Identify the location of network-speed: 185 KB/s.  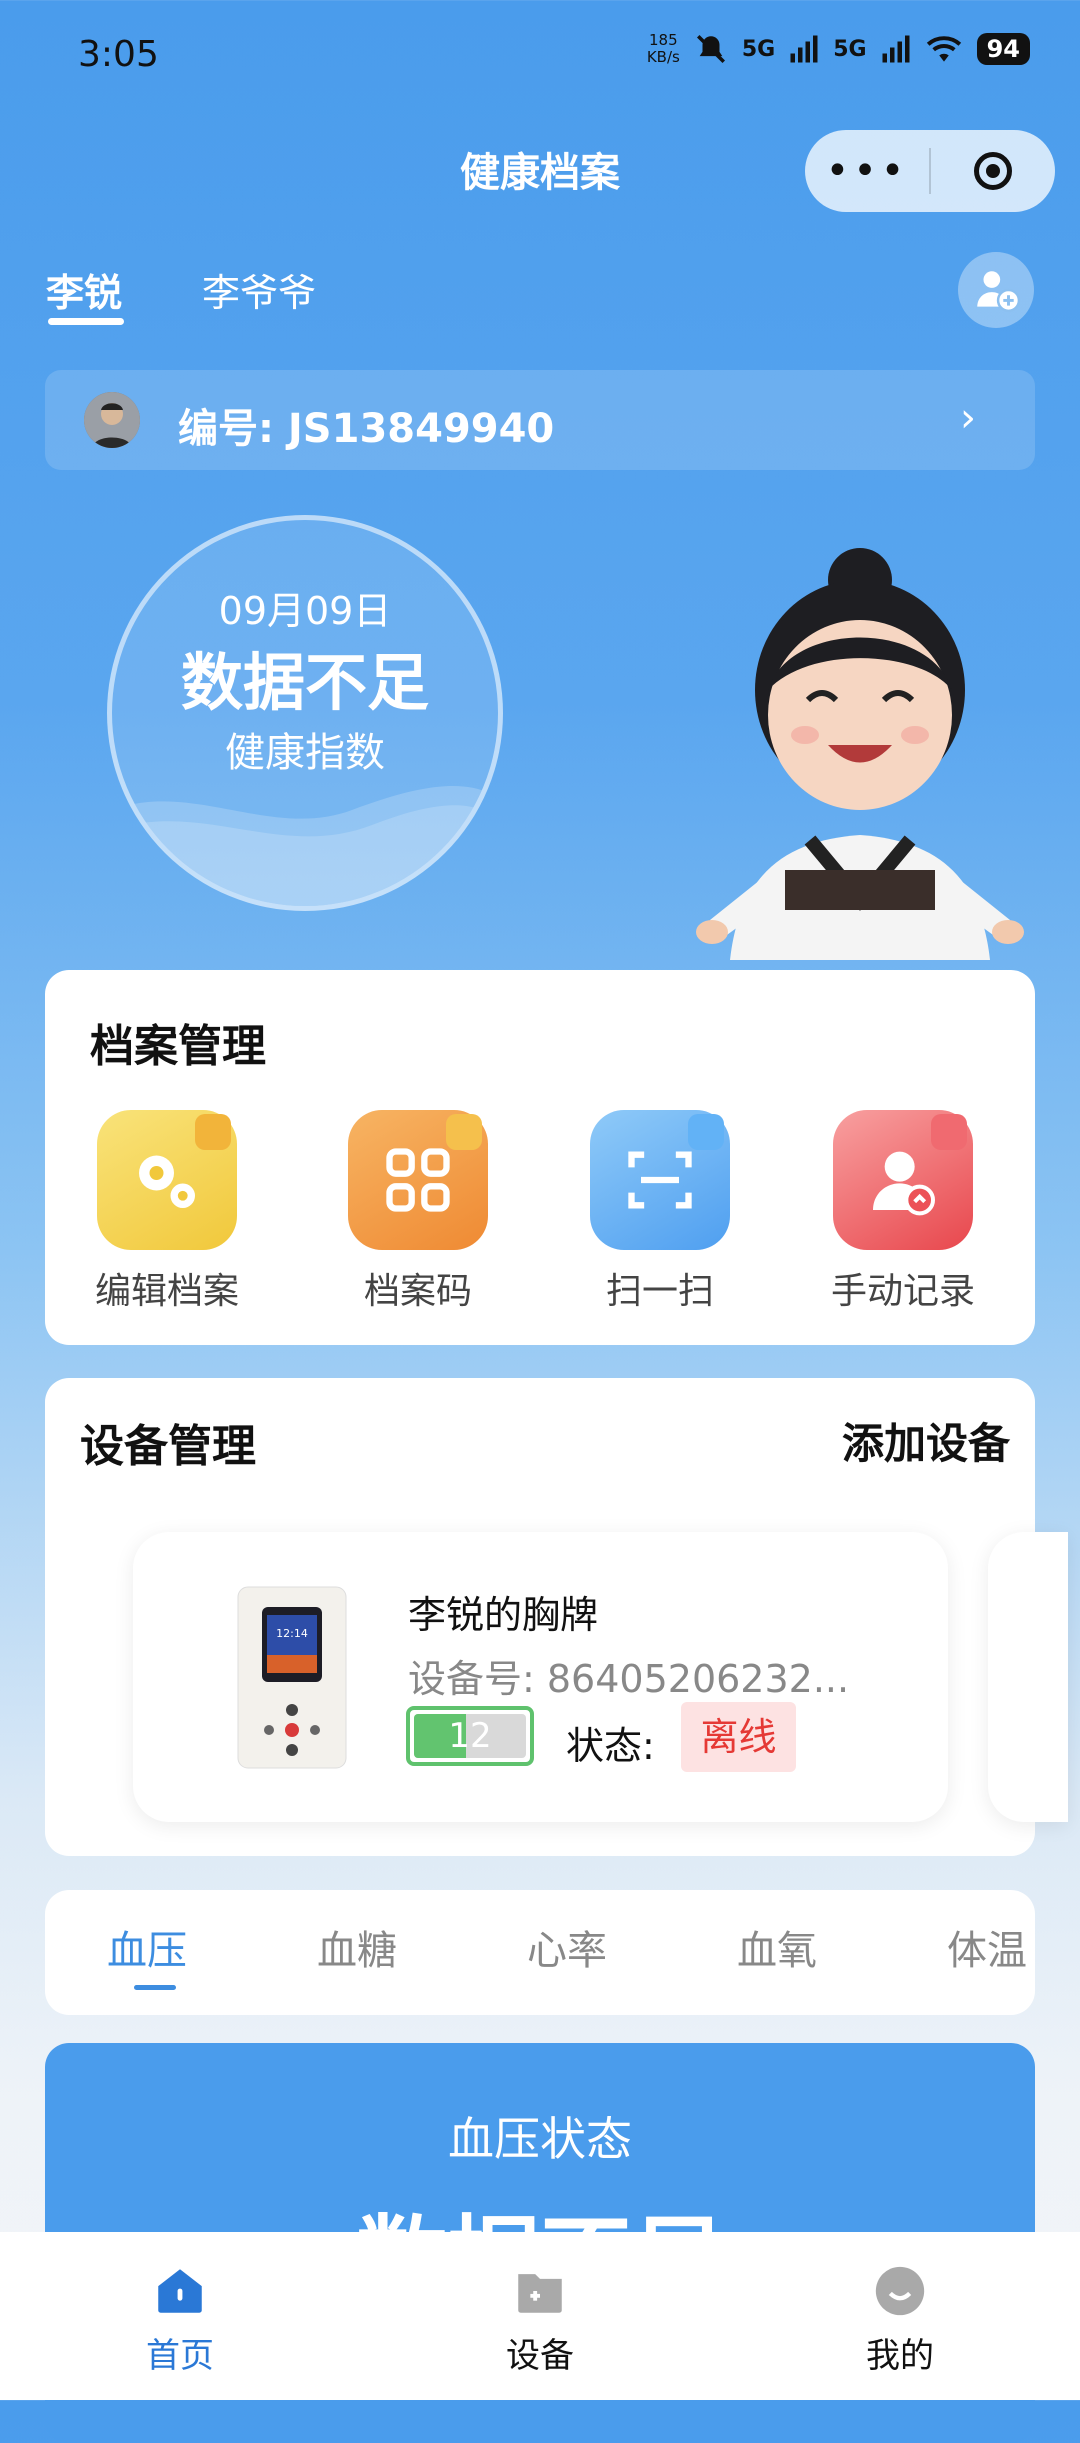
(663, 48).